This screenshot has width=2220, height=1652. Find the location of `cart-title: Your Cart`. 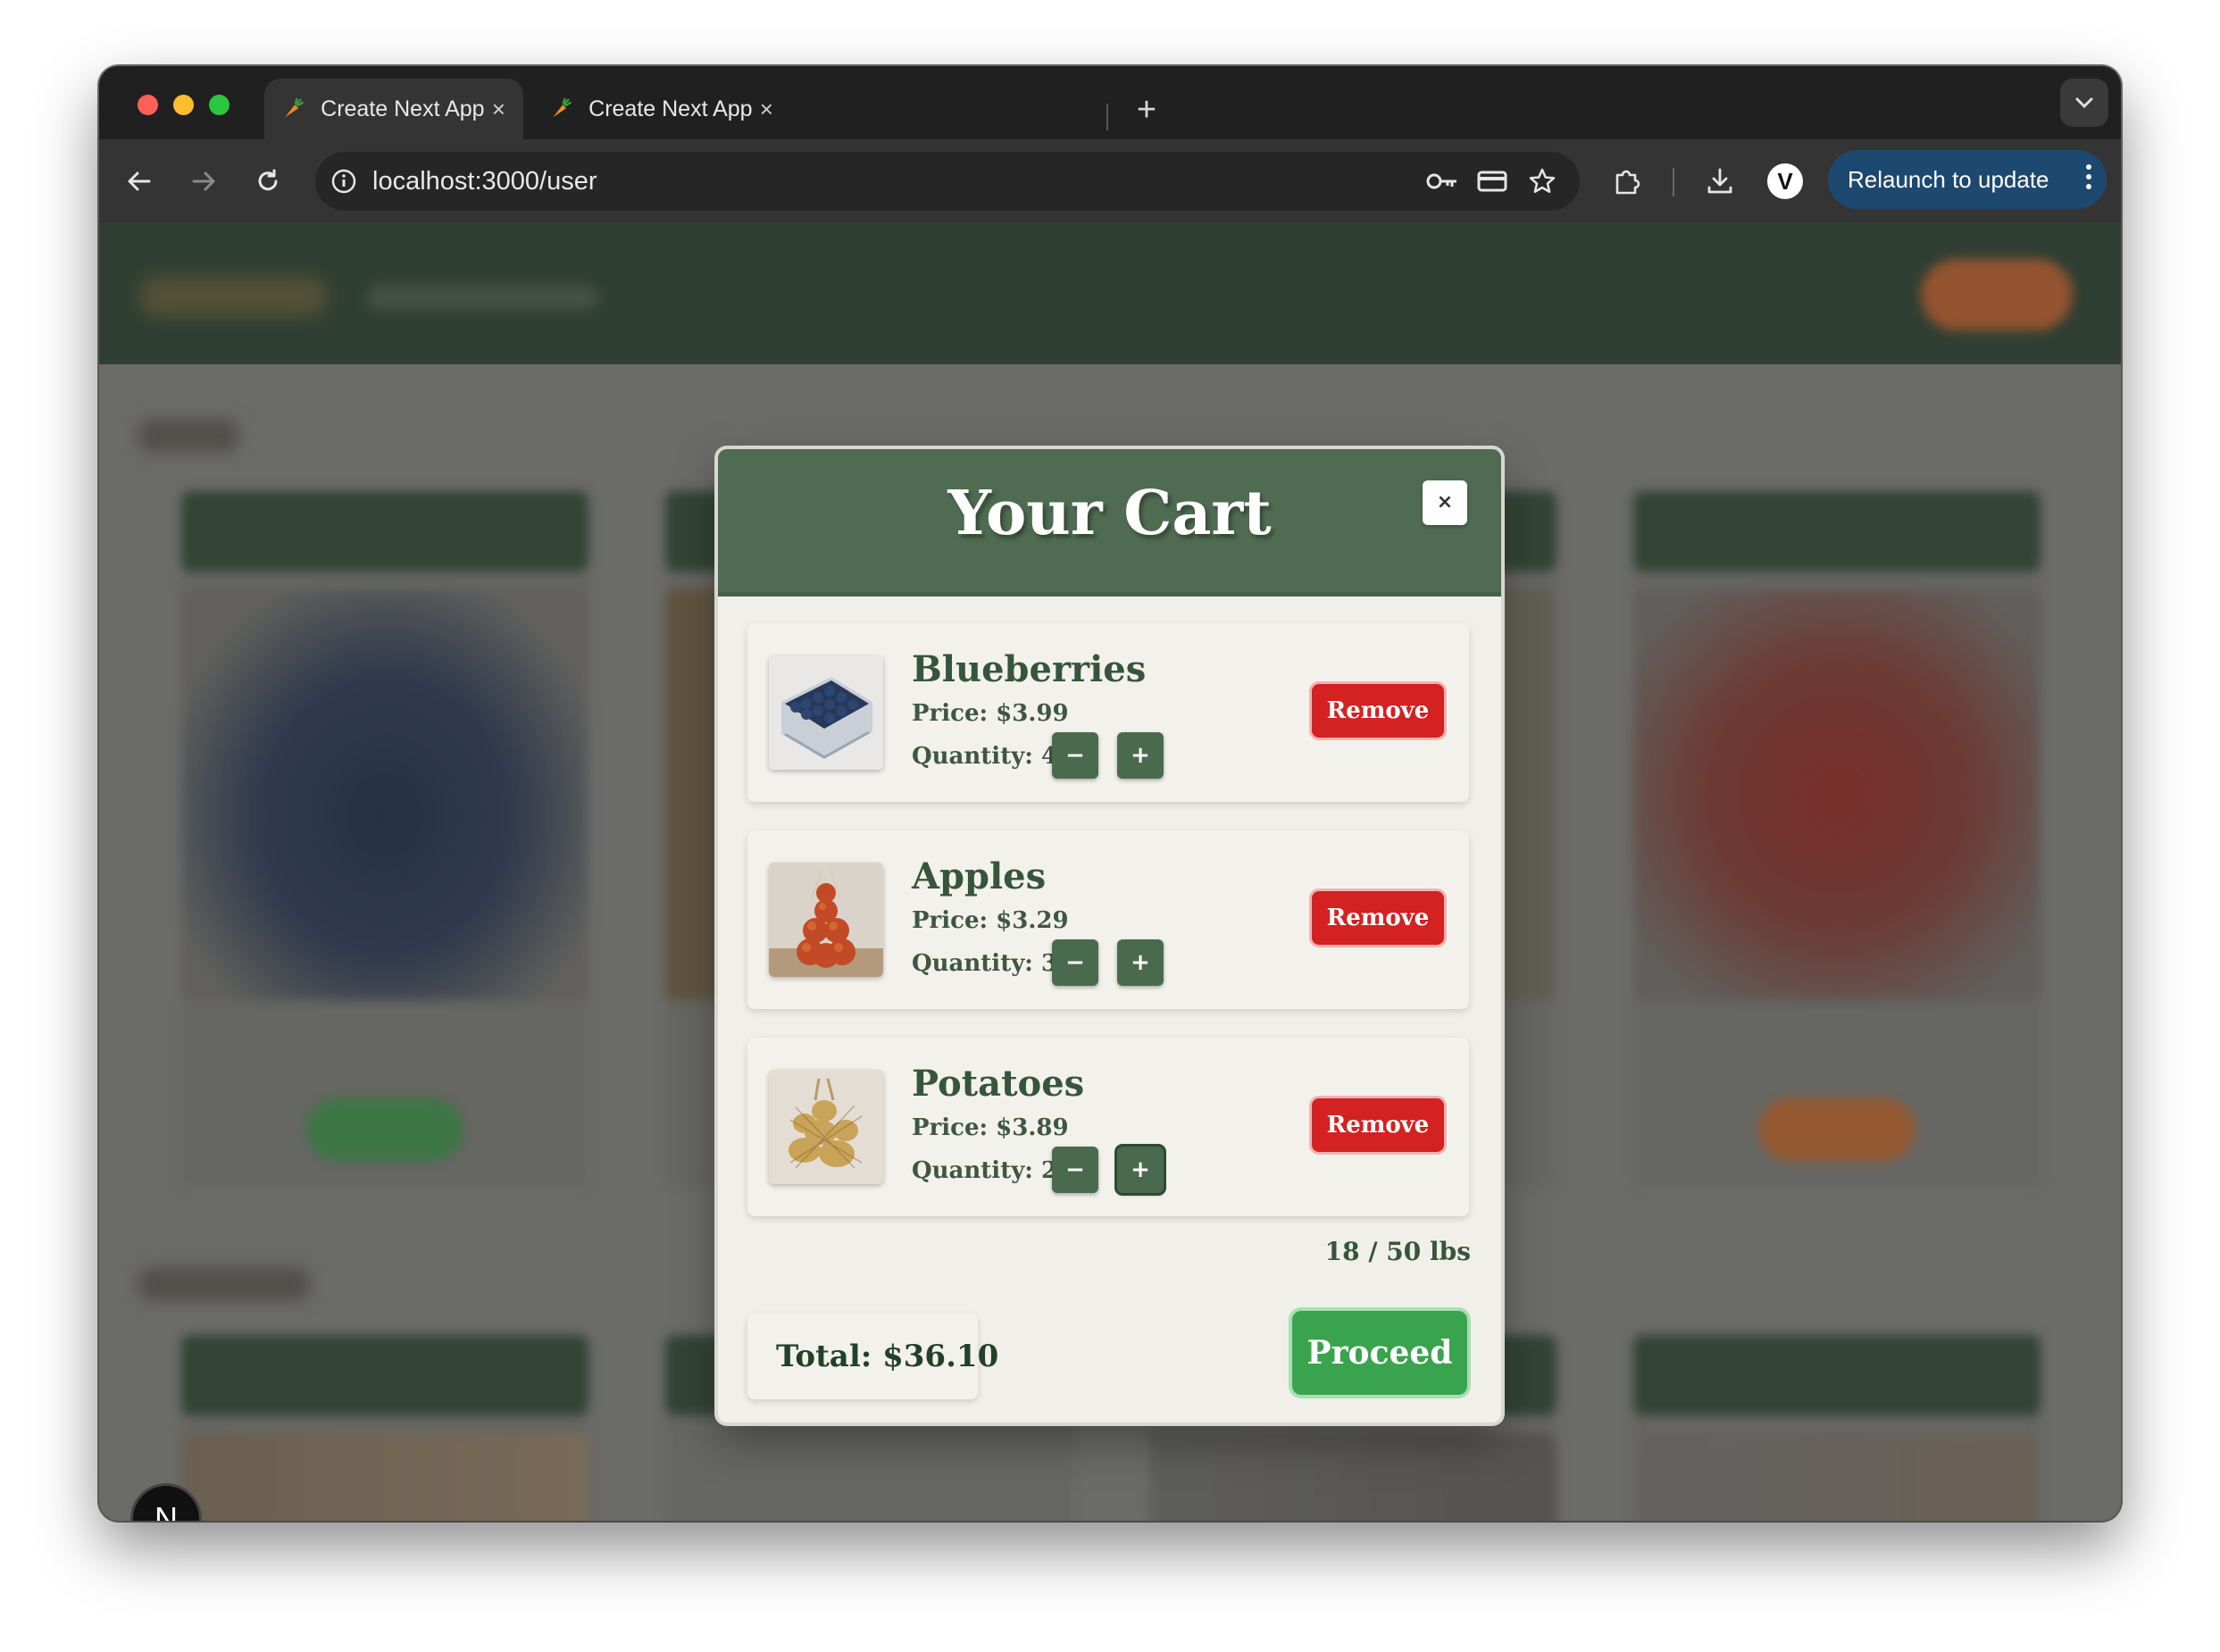

cart-title: Your Cart is located at coordinates (1109, 513).